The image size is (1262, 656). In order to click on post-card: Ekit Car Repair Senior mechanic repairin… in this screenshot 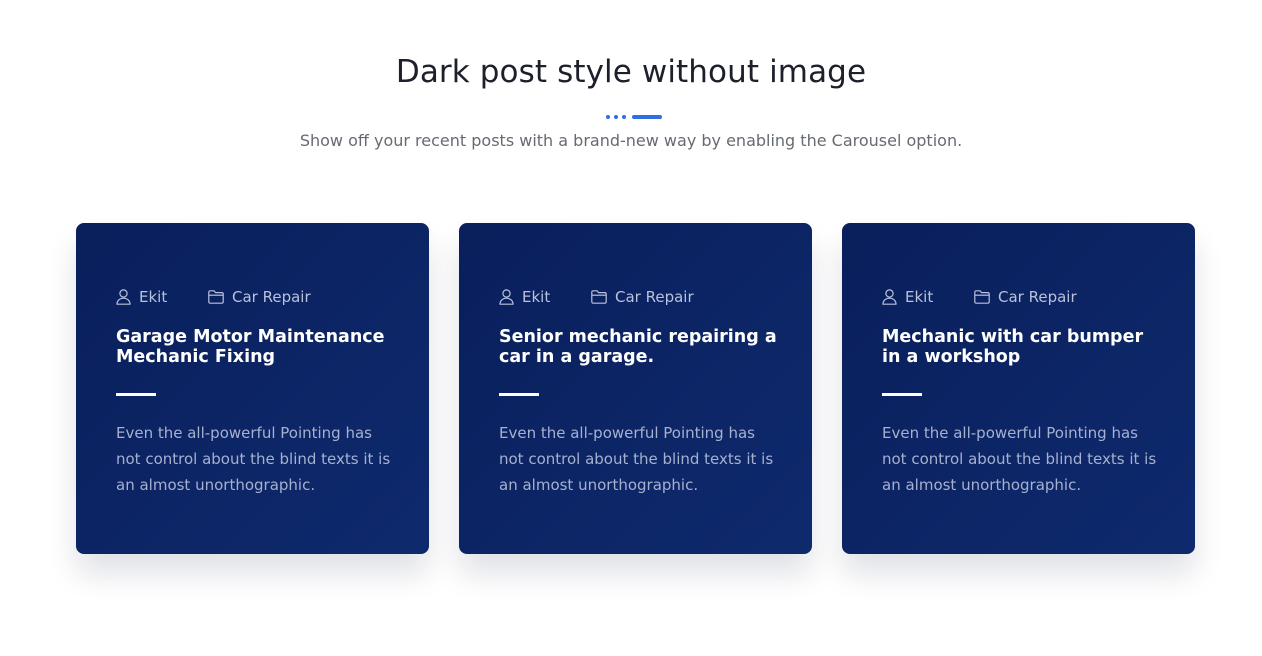, I will do `click(635, 388)`.